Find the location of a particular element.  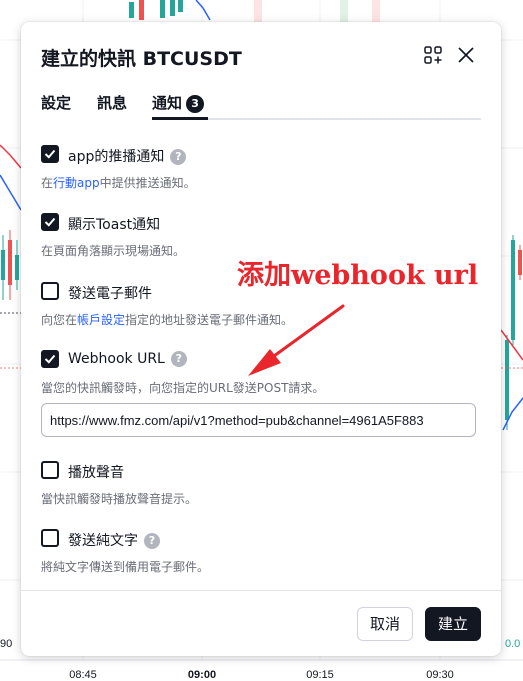

candles-top is located at coordinates (156, 10).